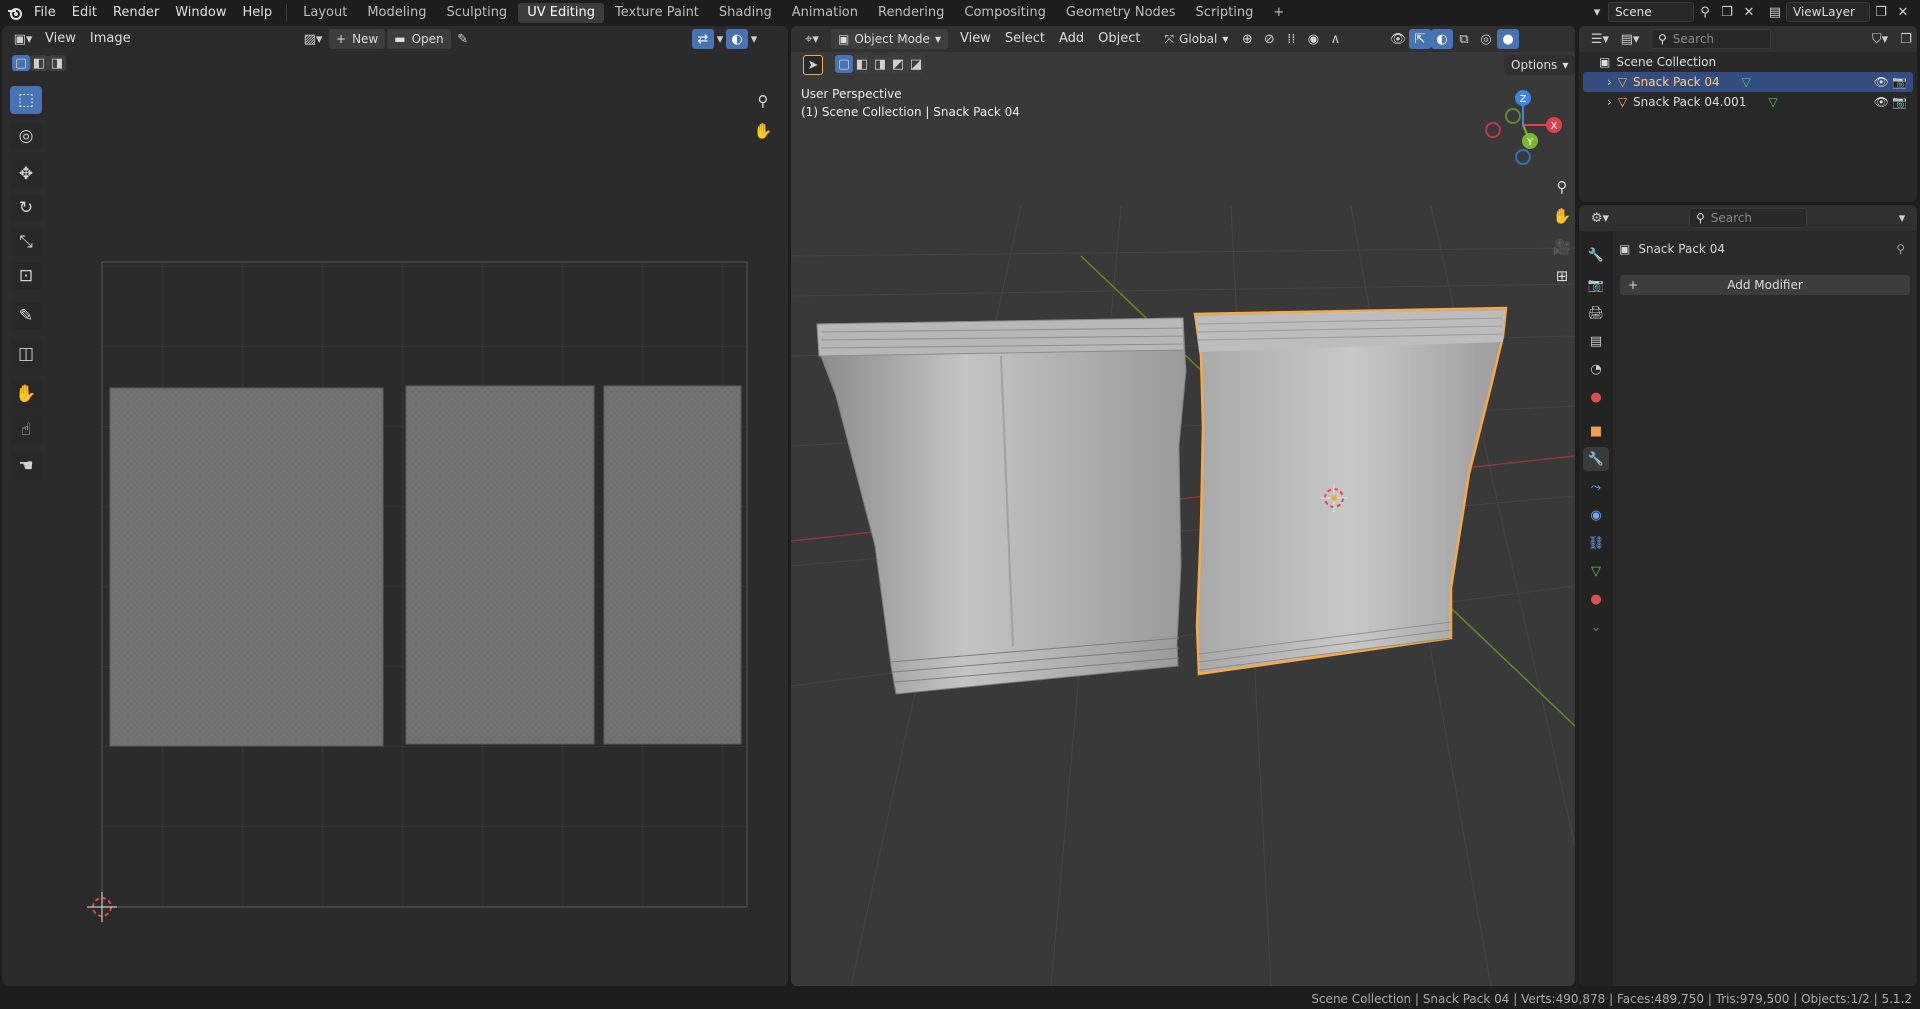  I want to click on options-button: Options ▾, so click(1539, 65).